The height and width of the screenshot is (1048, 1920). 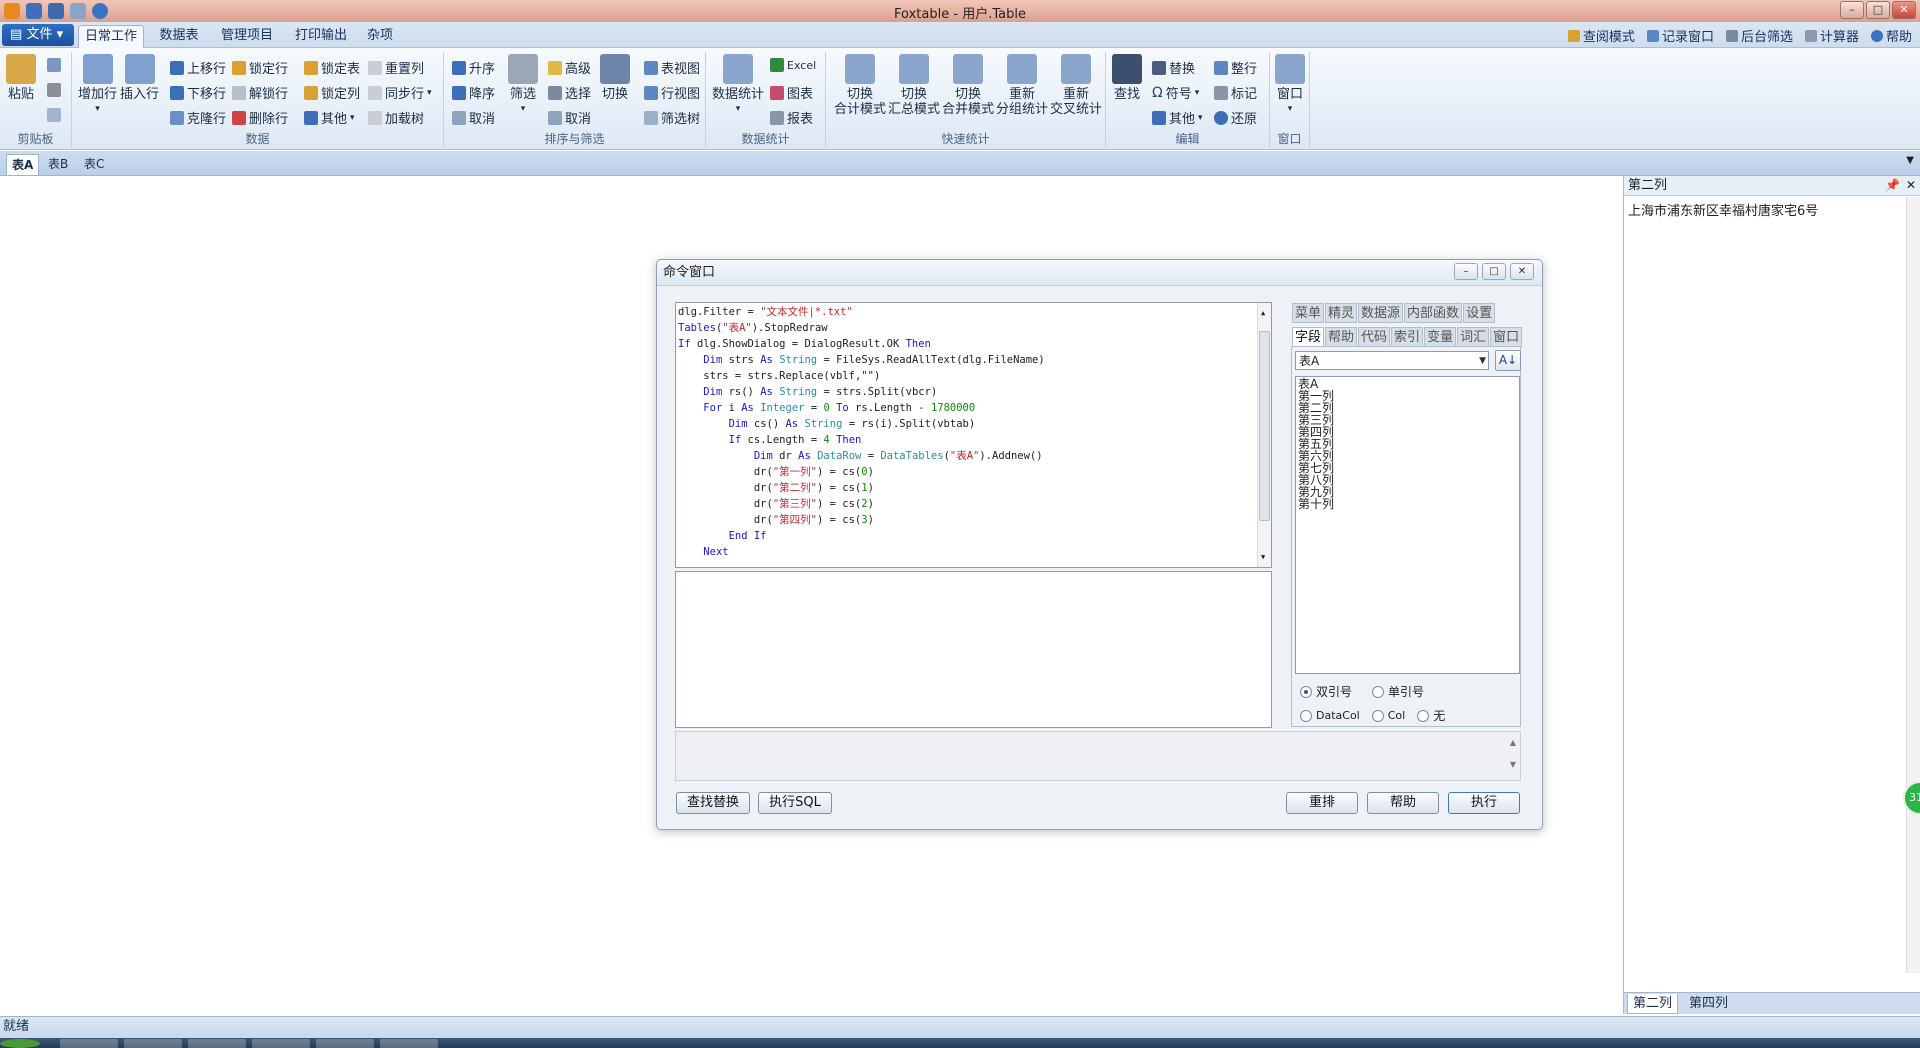 I want to click on datacol-radio: DataCol, so click(x=1330, y=715).